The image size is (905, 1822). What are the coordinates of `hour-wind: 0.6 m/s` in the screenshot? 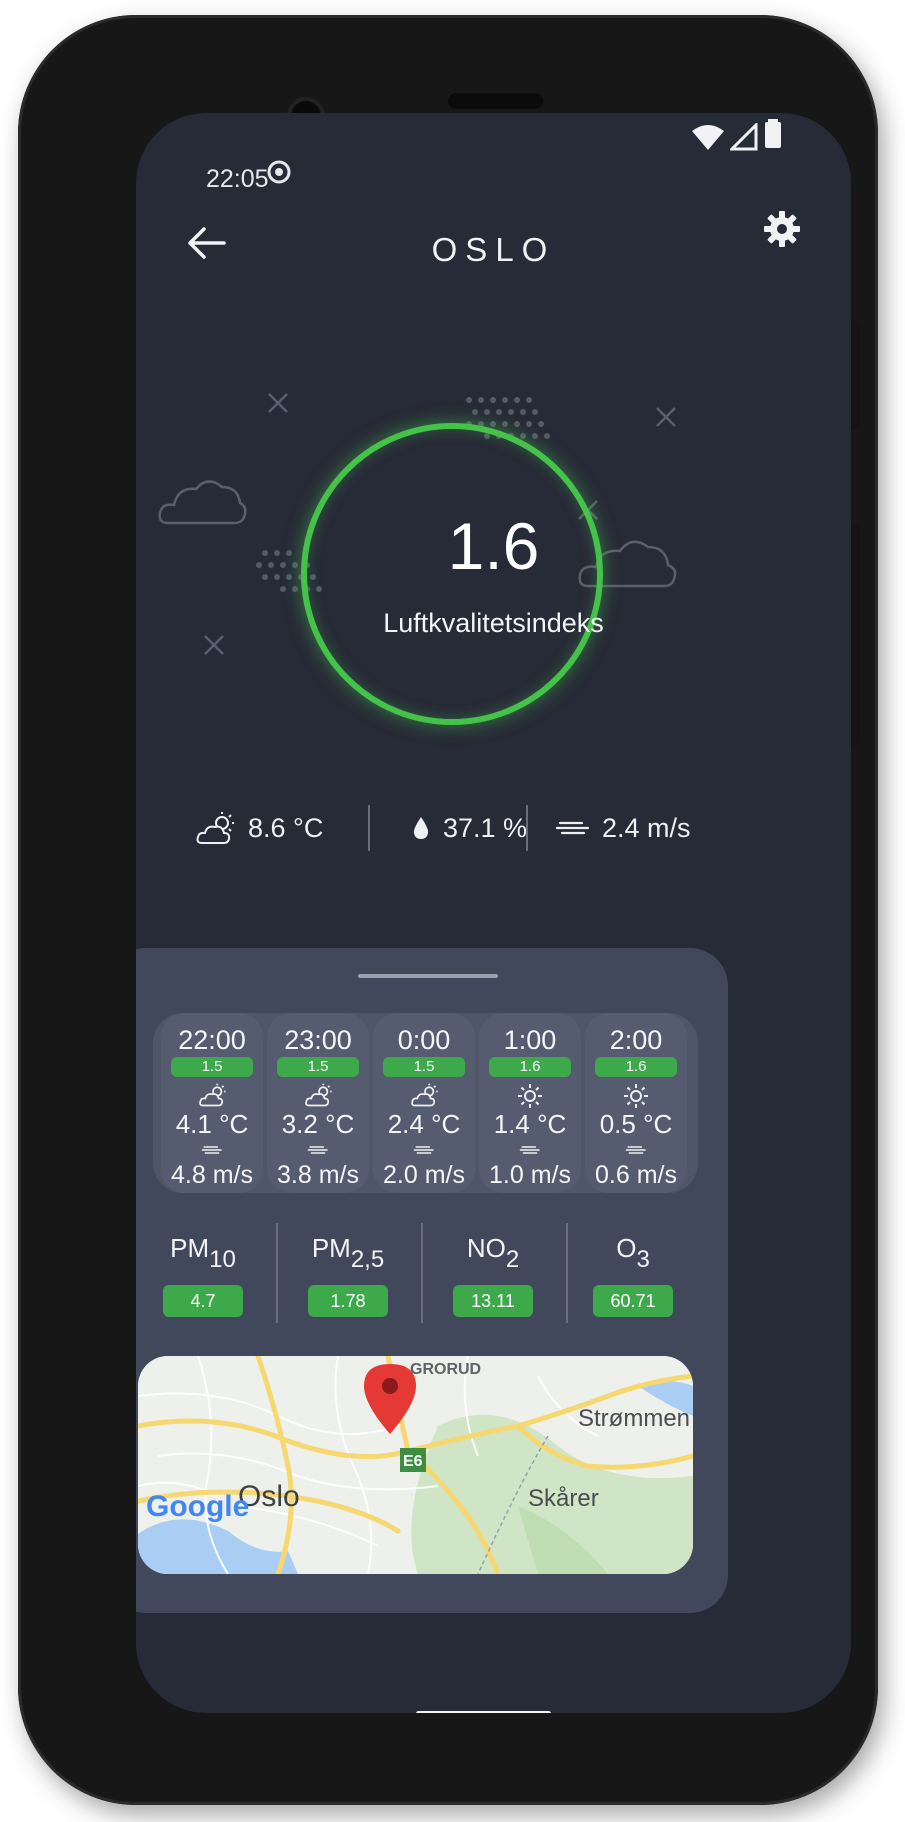 It's located at (636, 1175).